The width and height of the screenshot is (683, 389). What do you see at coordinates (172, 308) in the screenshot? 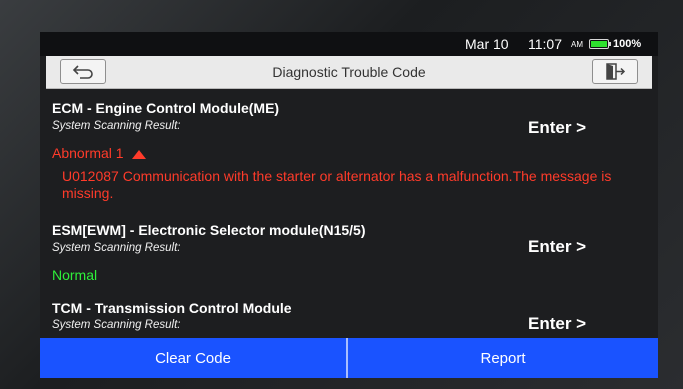
I see `module-name: TCM - Transmission Control Module` at bounding box center [172, 308].